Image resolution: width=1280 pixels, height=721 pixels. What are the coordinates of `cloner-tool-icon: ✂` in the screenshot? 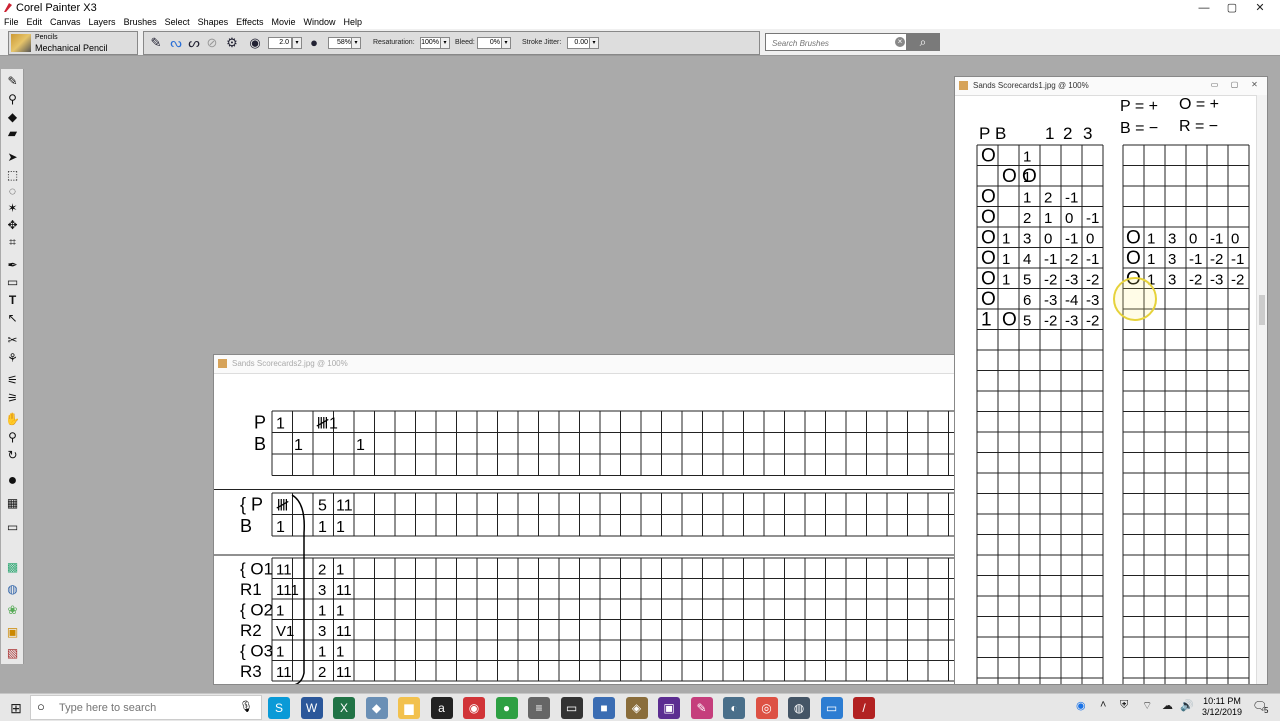 It's located at (12, 340).